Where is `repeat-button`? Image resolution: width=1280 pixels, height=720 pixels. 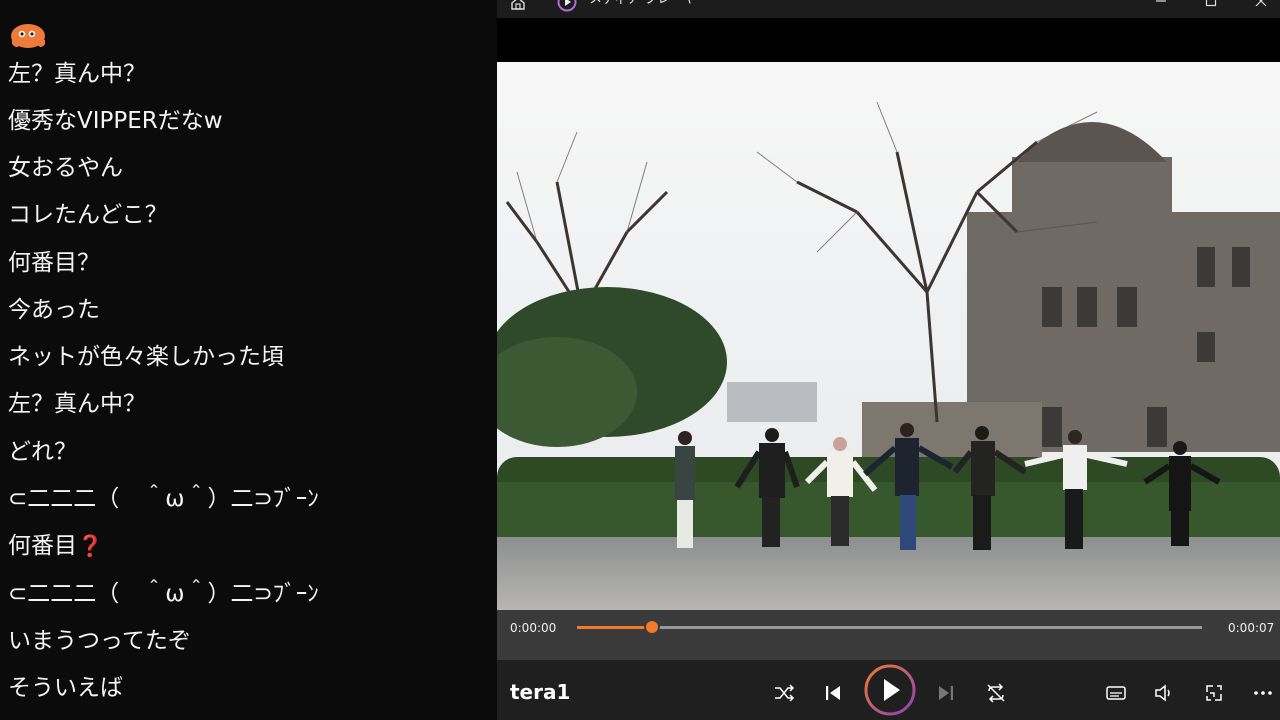
repeat-button is located at coordinates (996, 693).